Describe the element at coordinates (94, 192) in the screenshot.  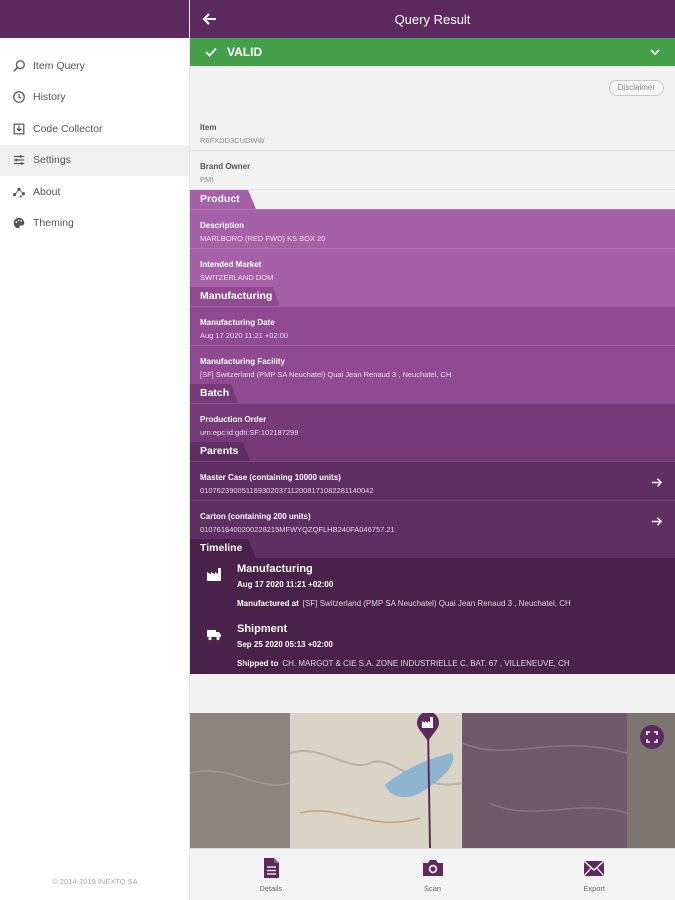
I see `sidebar-item-about: About` at that location.